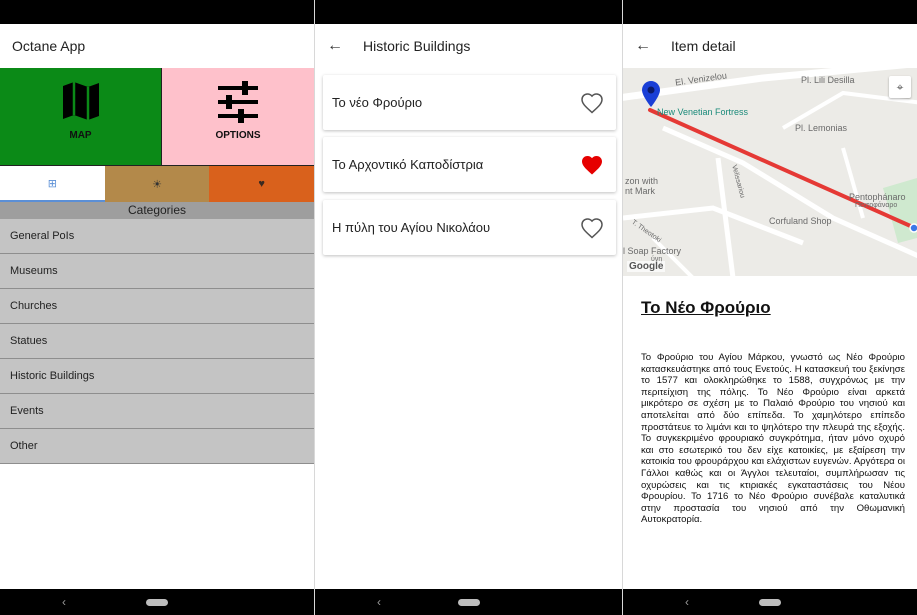 Image resolution: width=917 pixels, height=615 pixels. Describe the element at coordinates (592, 165) in the screenshot. I see `heart-filled-icon` at that location.